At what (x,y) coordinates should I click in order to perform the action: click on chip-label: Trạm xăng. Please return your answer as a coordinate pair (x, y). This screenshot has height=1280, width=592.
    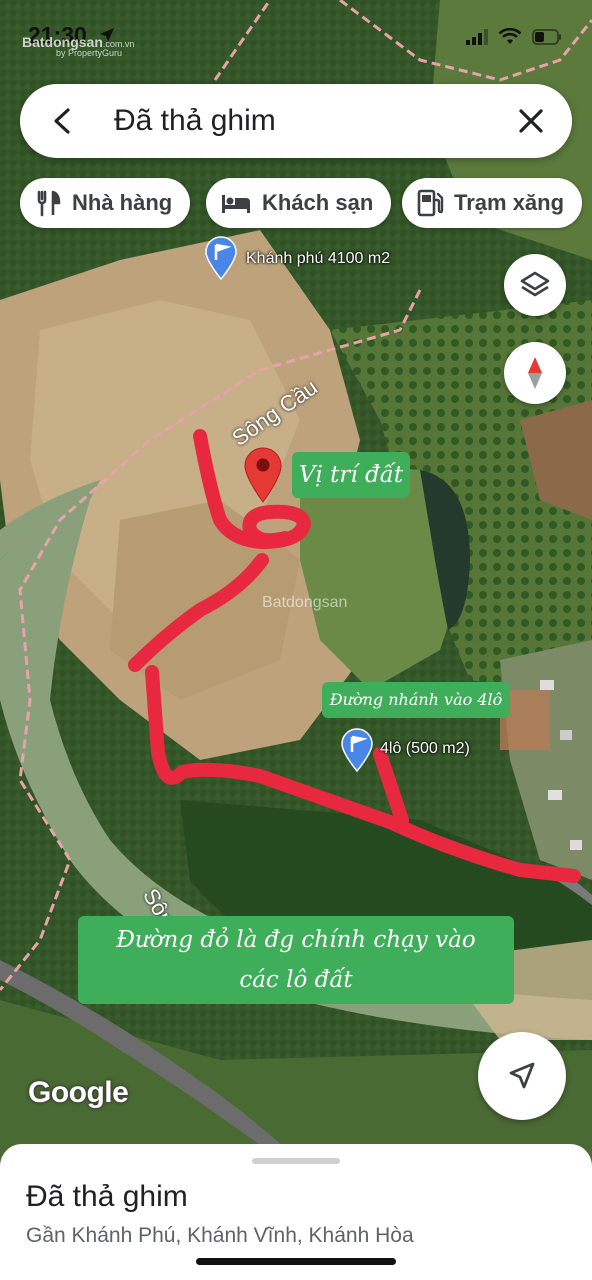
    Looking at the image, I should click on (509, 202).